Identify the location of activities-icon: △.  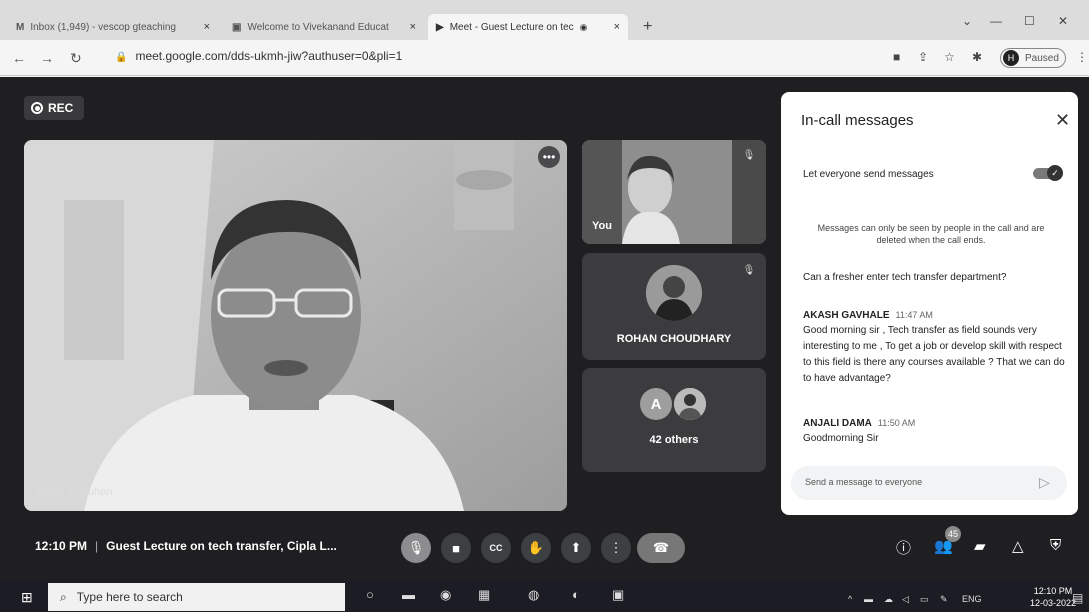
(1018, 546).